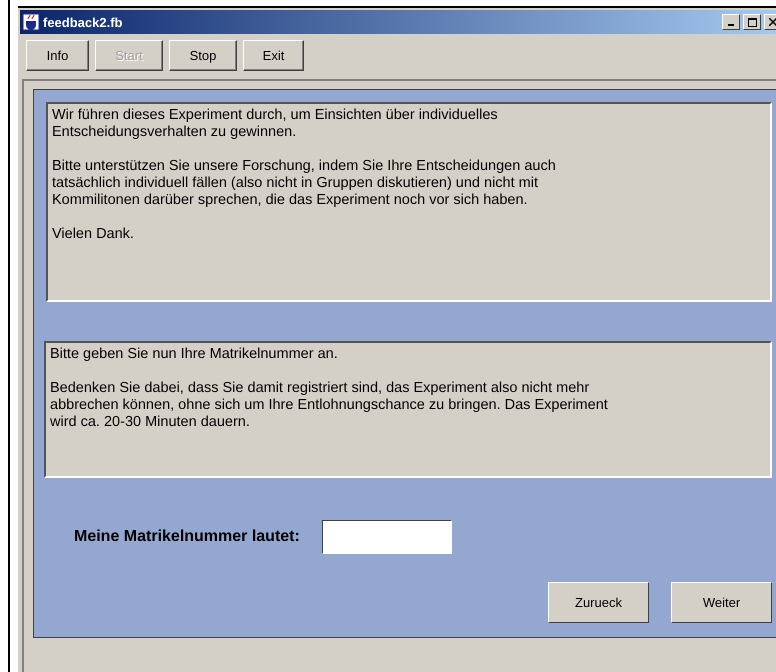  Describe the element at coordinates (194, 354) in the screenshot. I see `notice-paragraph: Bitte geben Sie nun Ihre Matrikelnummer an.` at that location.